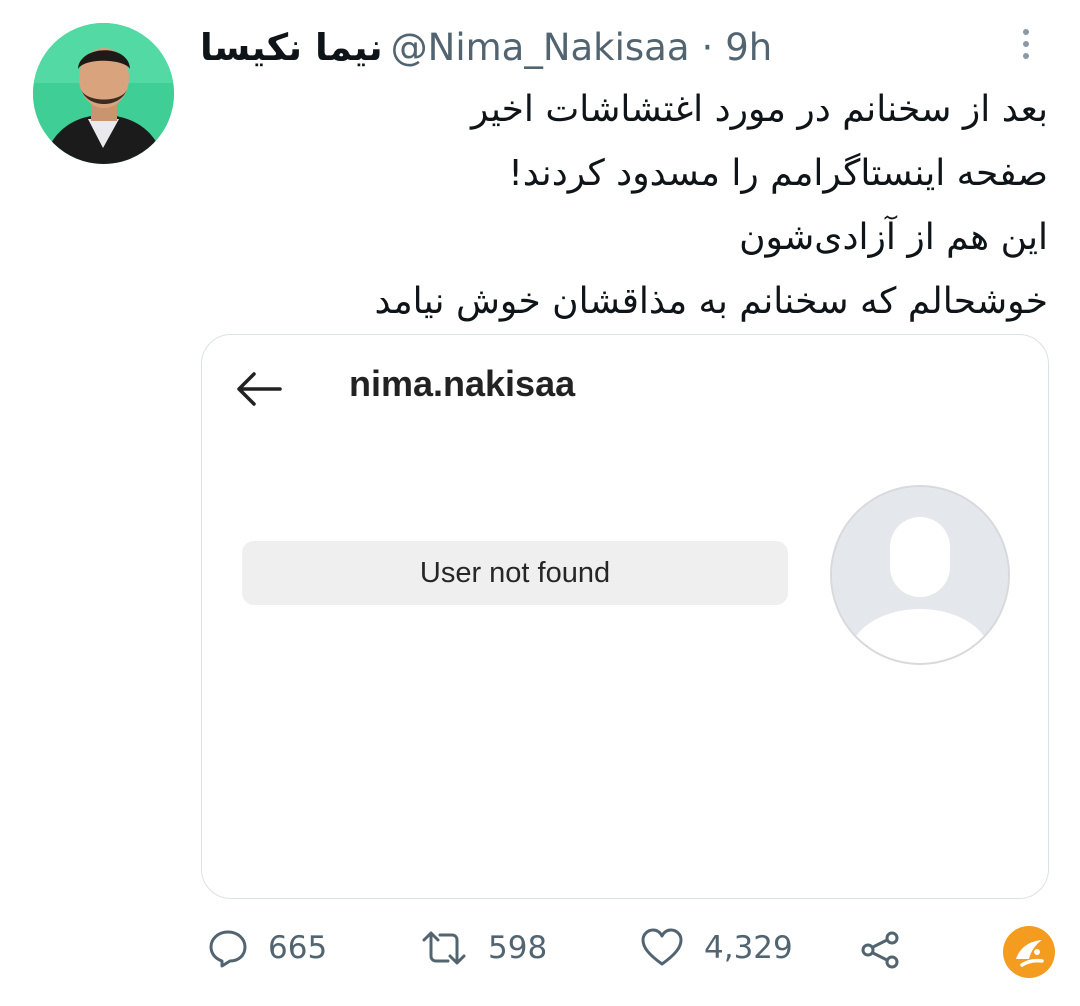 This screenshot has height=1006, width=1080. I want to click on share-button, so click(890, 950).